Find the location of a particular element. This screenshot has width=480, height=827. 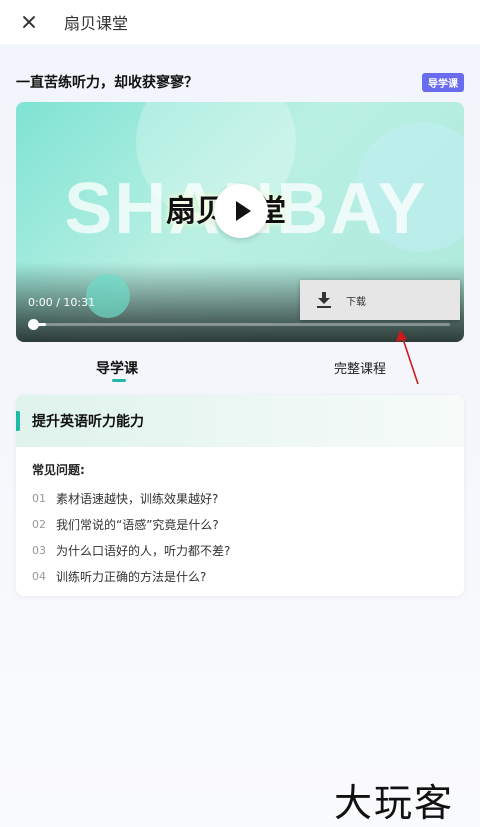

top-bar: 扇贝课堂 is located at coordinates (240, 22).